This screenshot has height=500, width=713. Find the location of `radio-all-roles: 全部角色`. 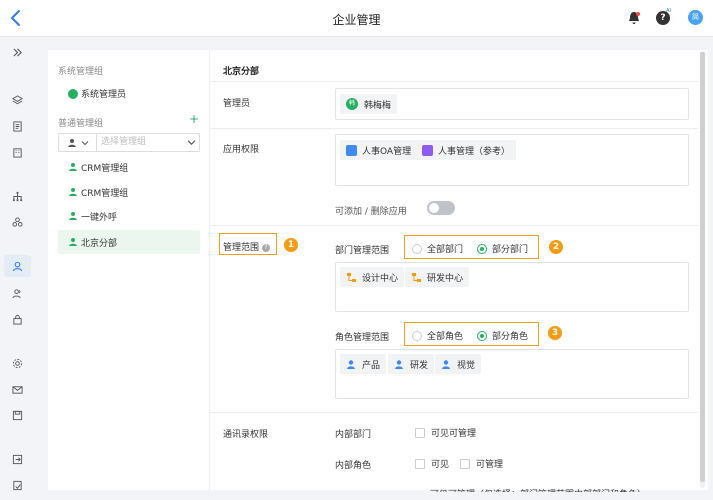

radio-all-roles: 全部角色 is located at coordinates (437, 335).